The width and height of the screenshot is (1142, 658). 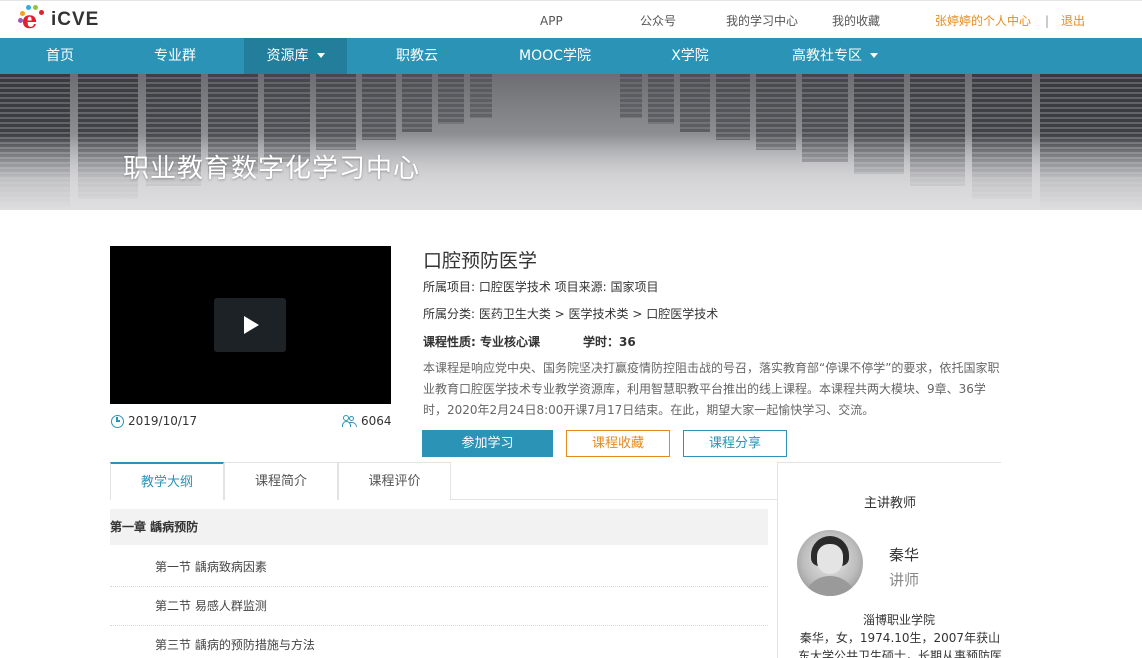 I want to click on teacher-name: 秦华, so click(x=904, y=555).